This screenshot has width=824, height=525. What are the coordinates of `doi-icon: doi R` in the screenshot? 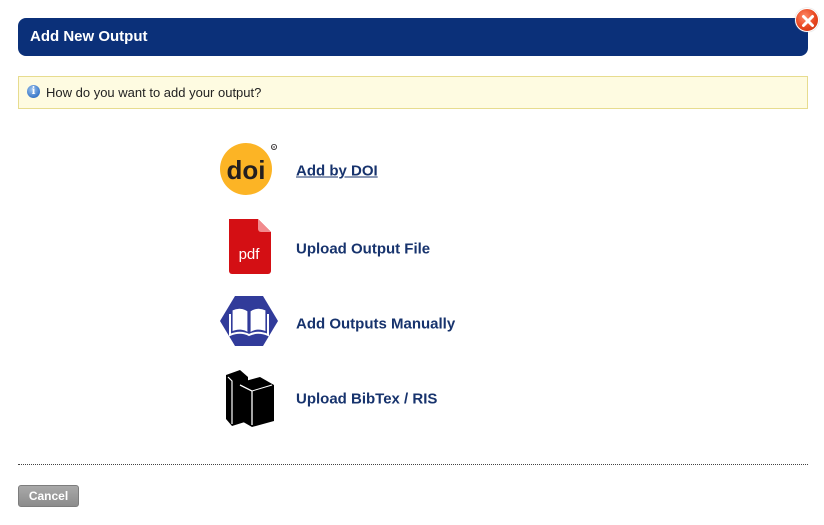 It's located at (249, 171).